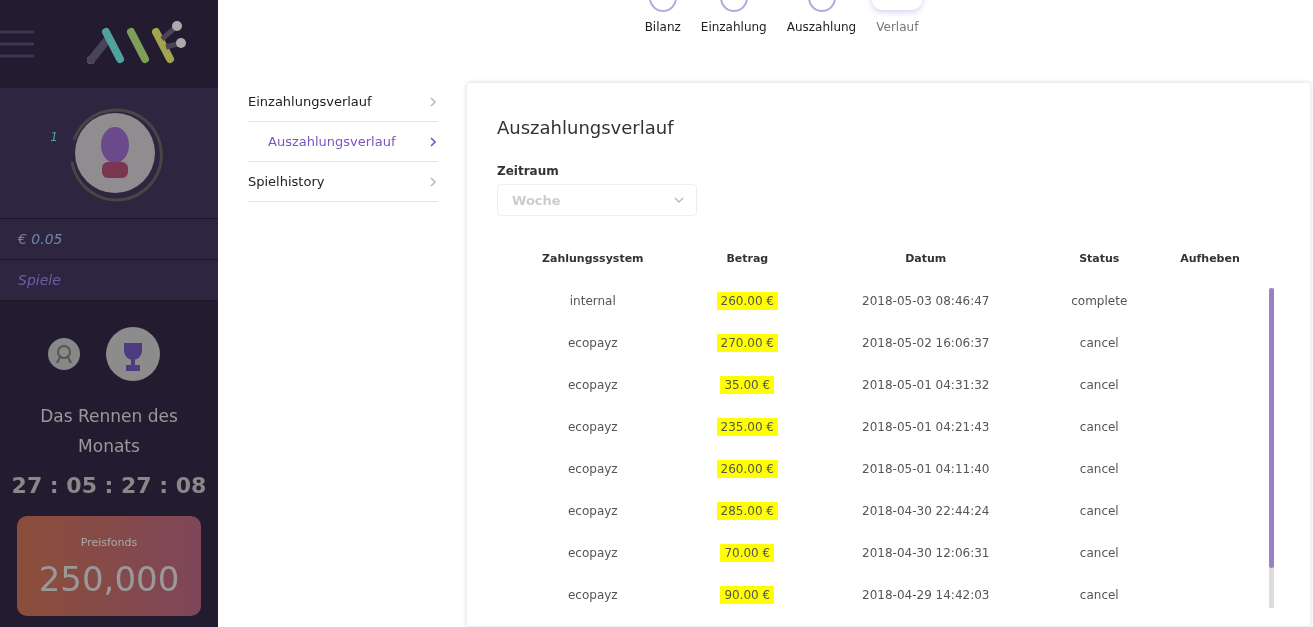 The height and width of the screenshot is (627, 1313). What do you see at coordinates (586, 127) in the screenshot?
I see `card-title: Auszahlungsverlauf` at bounding box center [586, 127].